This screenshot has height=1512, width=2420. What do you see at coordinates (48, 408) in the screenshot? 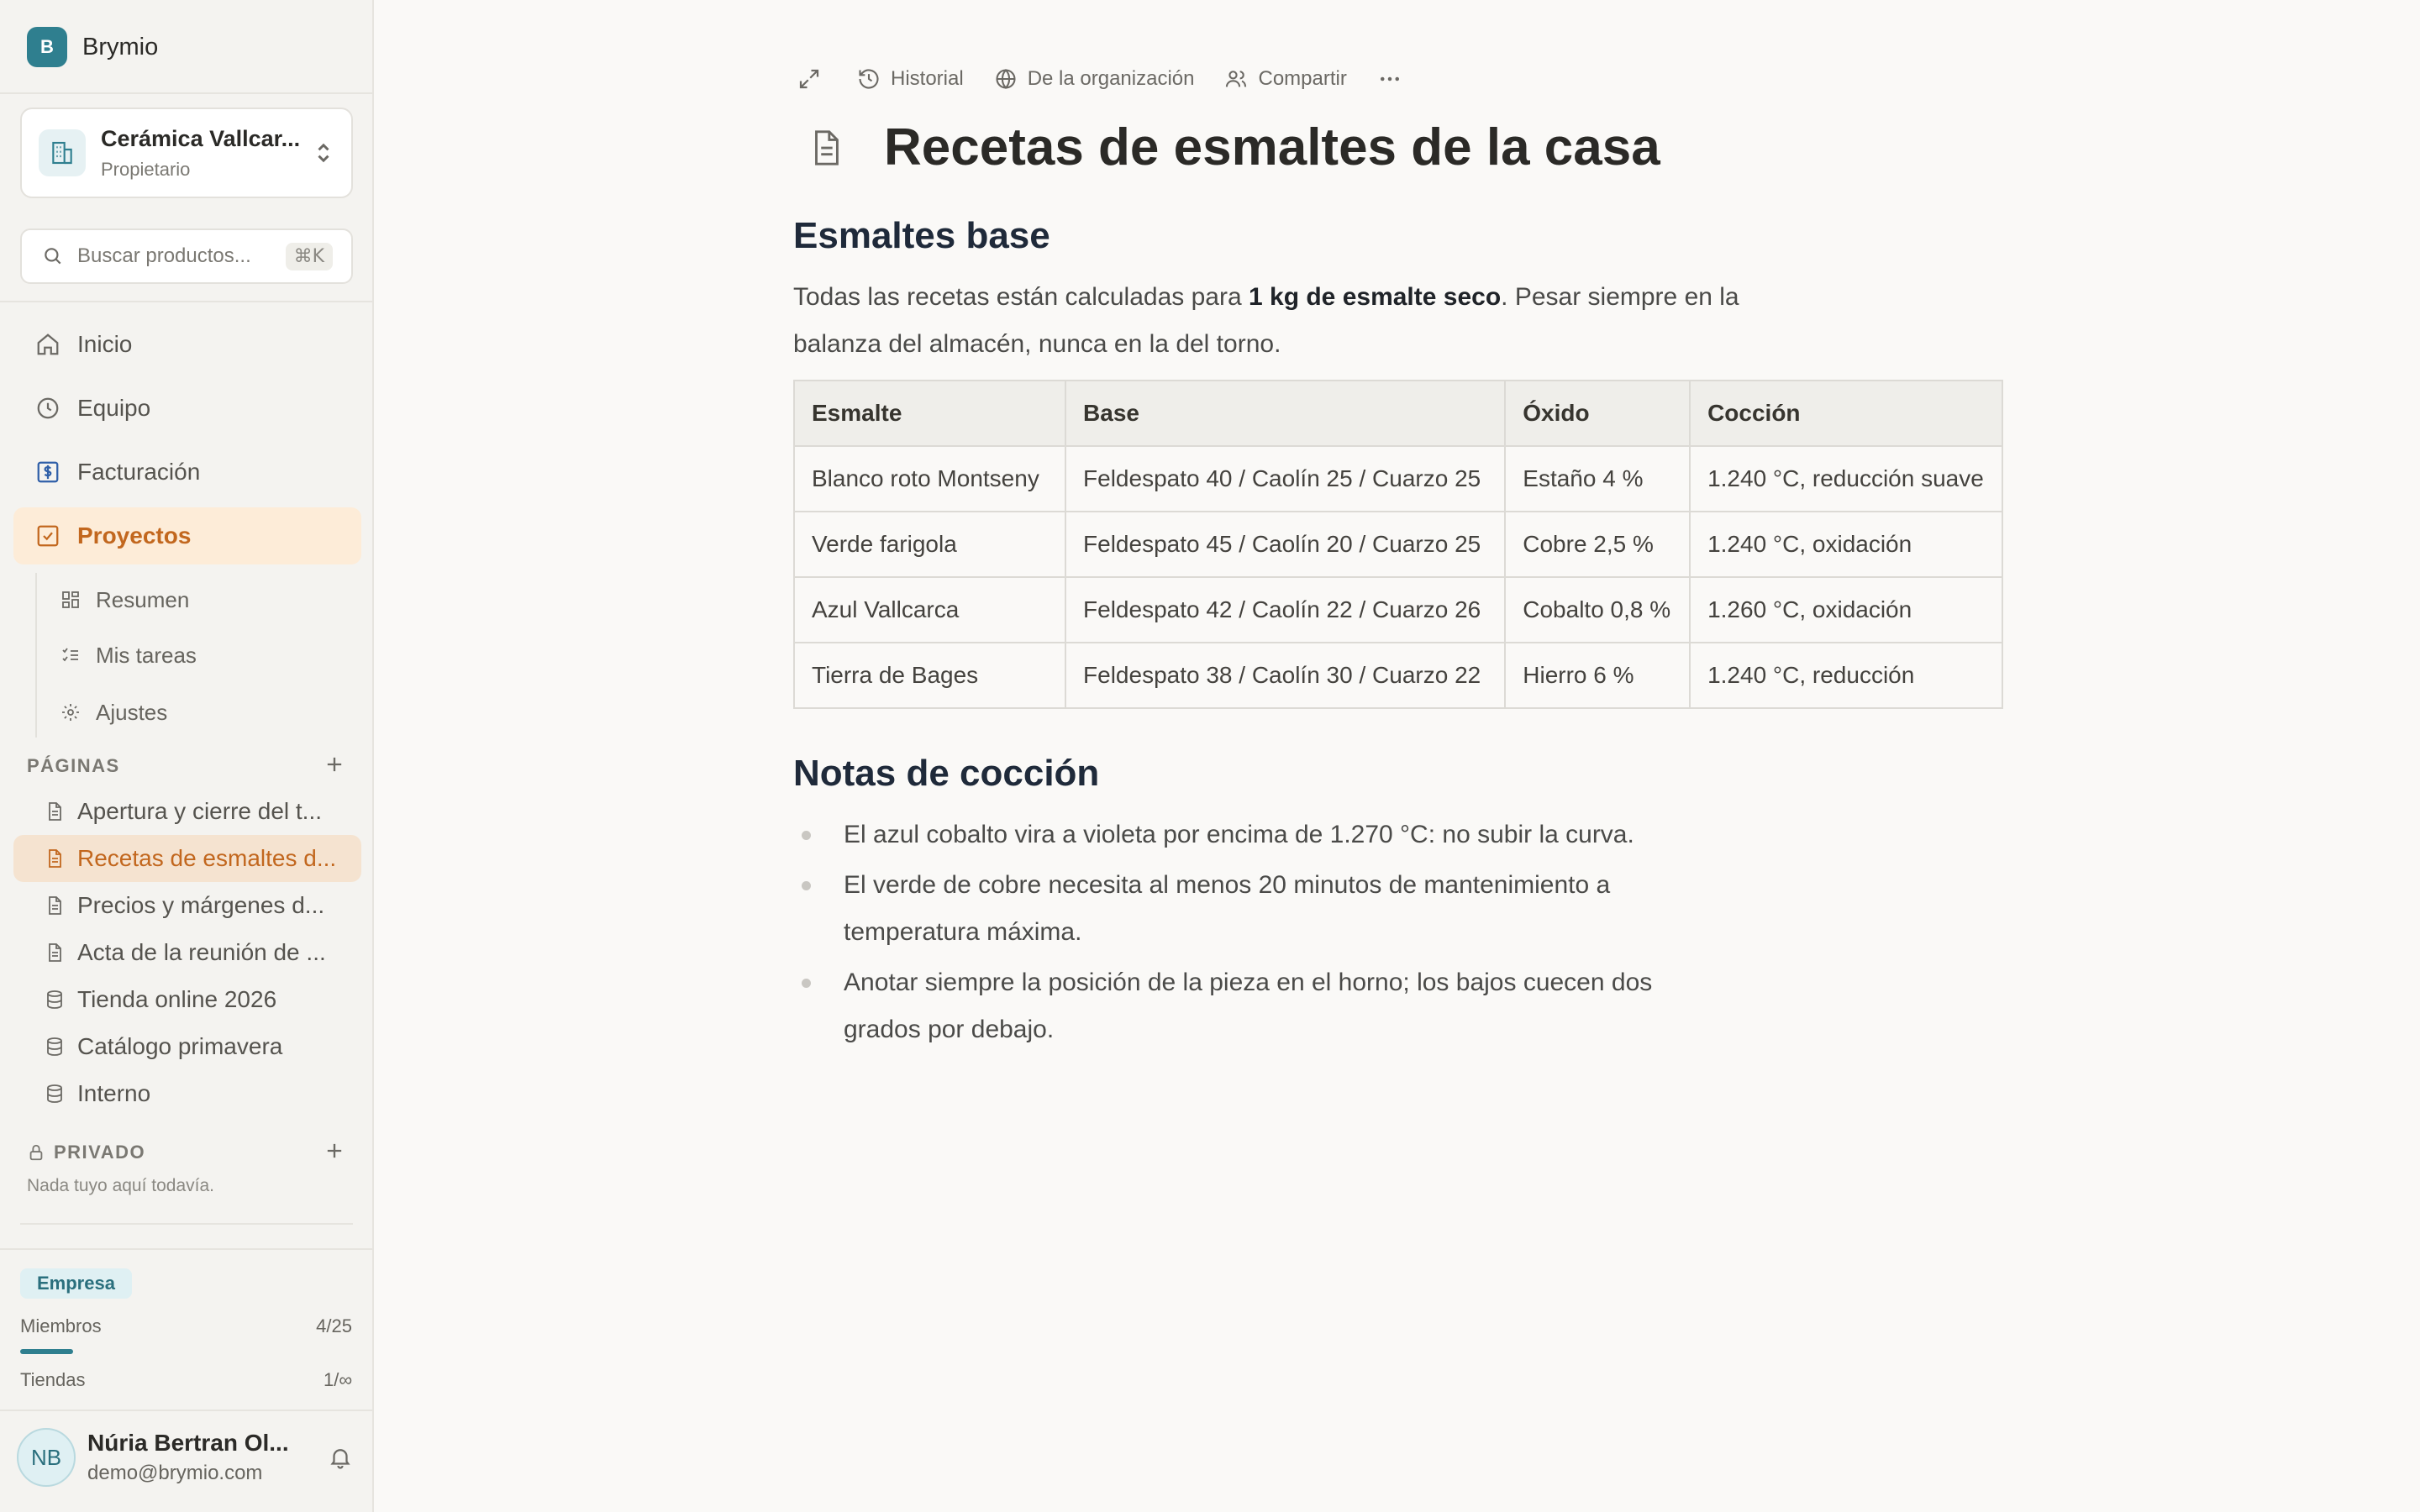
I see `clock-icon` at bounding box center [48, 408].